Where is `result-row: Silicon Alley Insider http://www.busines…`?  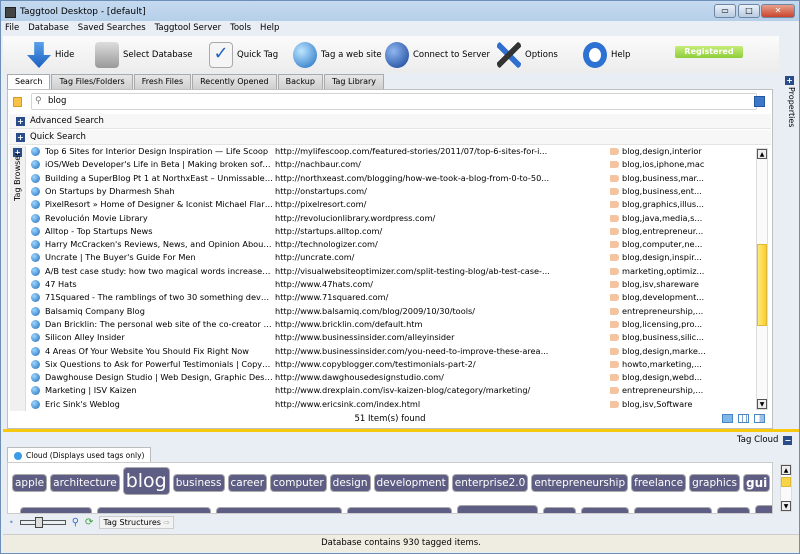 result-row: Silicon Alley Insider http://www.busines… is located at coordinates (391, 337).